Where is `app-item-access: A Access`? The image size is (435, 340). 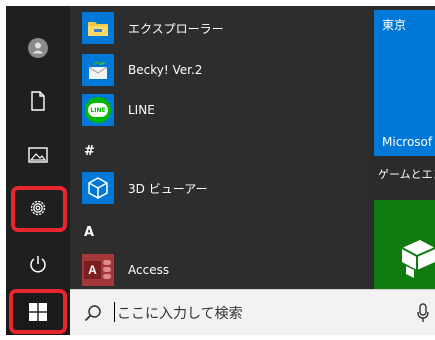 app-item-access: A Access is located at coordinates (125, 270).